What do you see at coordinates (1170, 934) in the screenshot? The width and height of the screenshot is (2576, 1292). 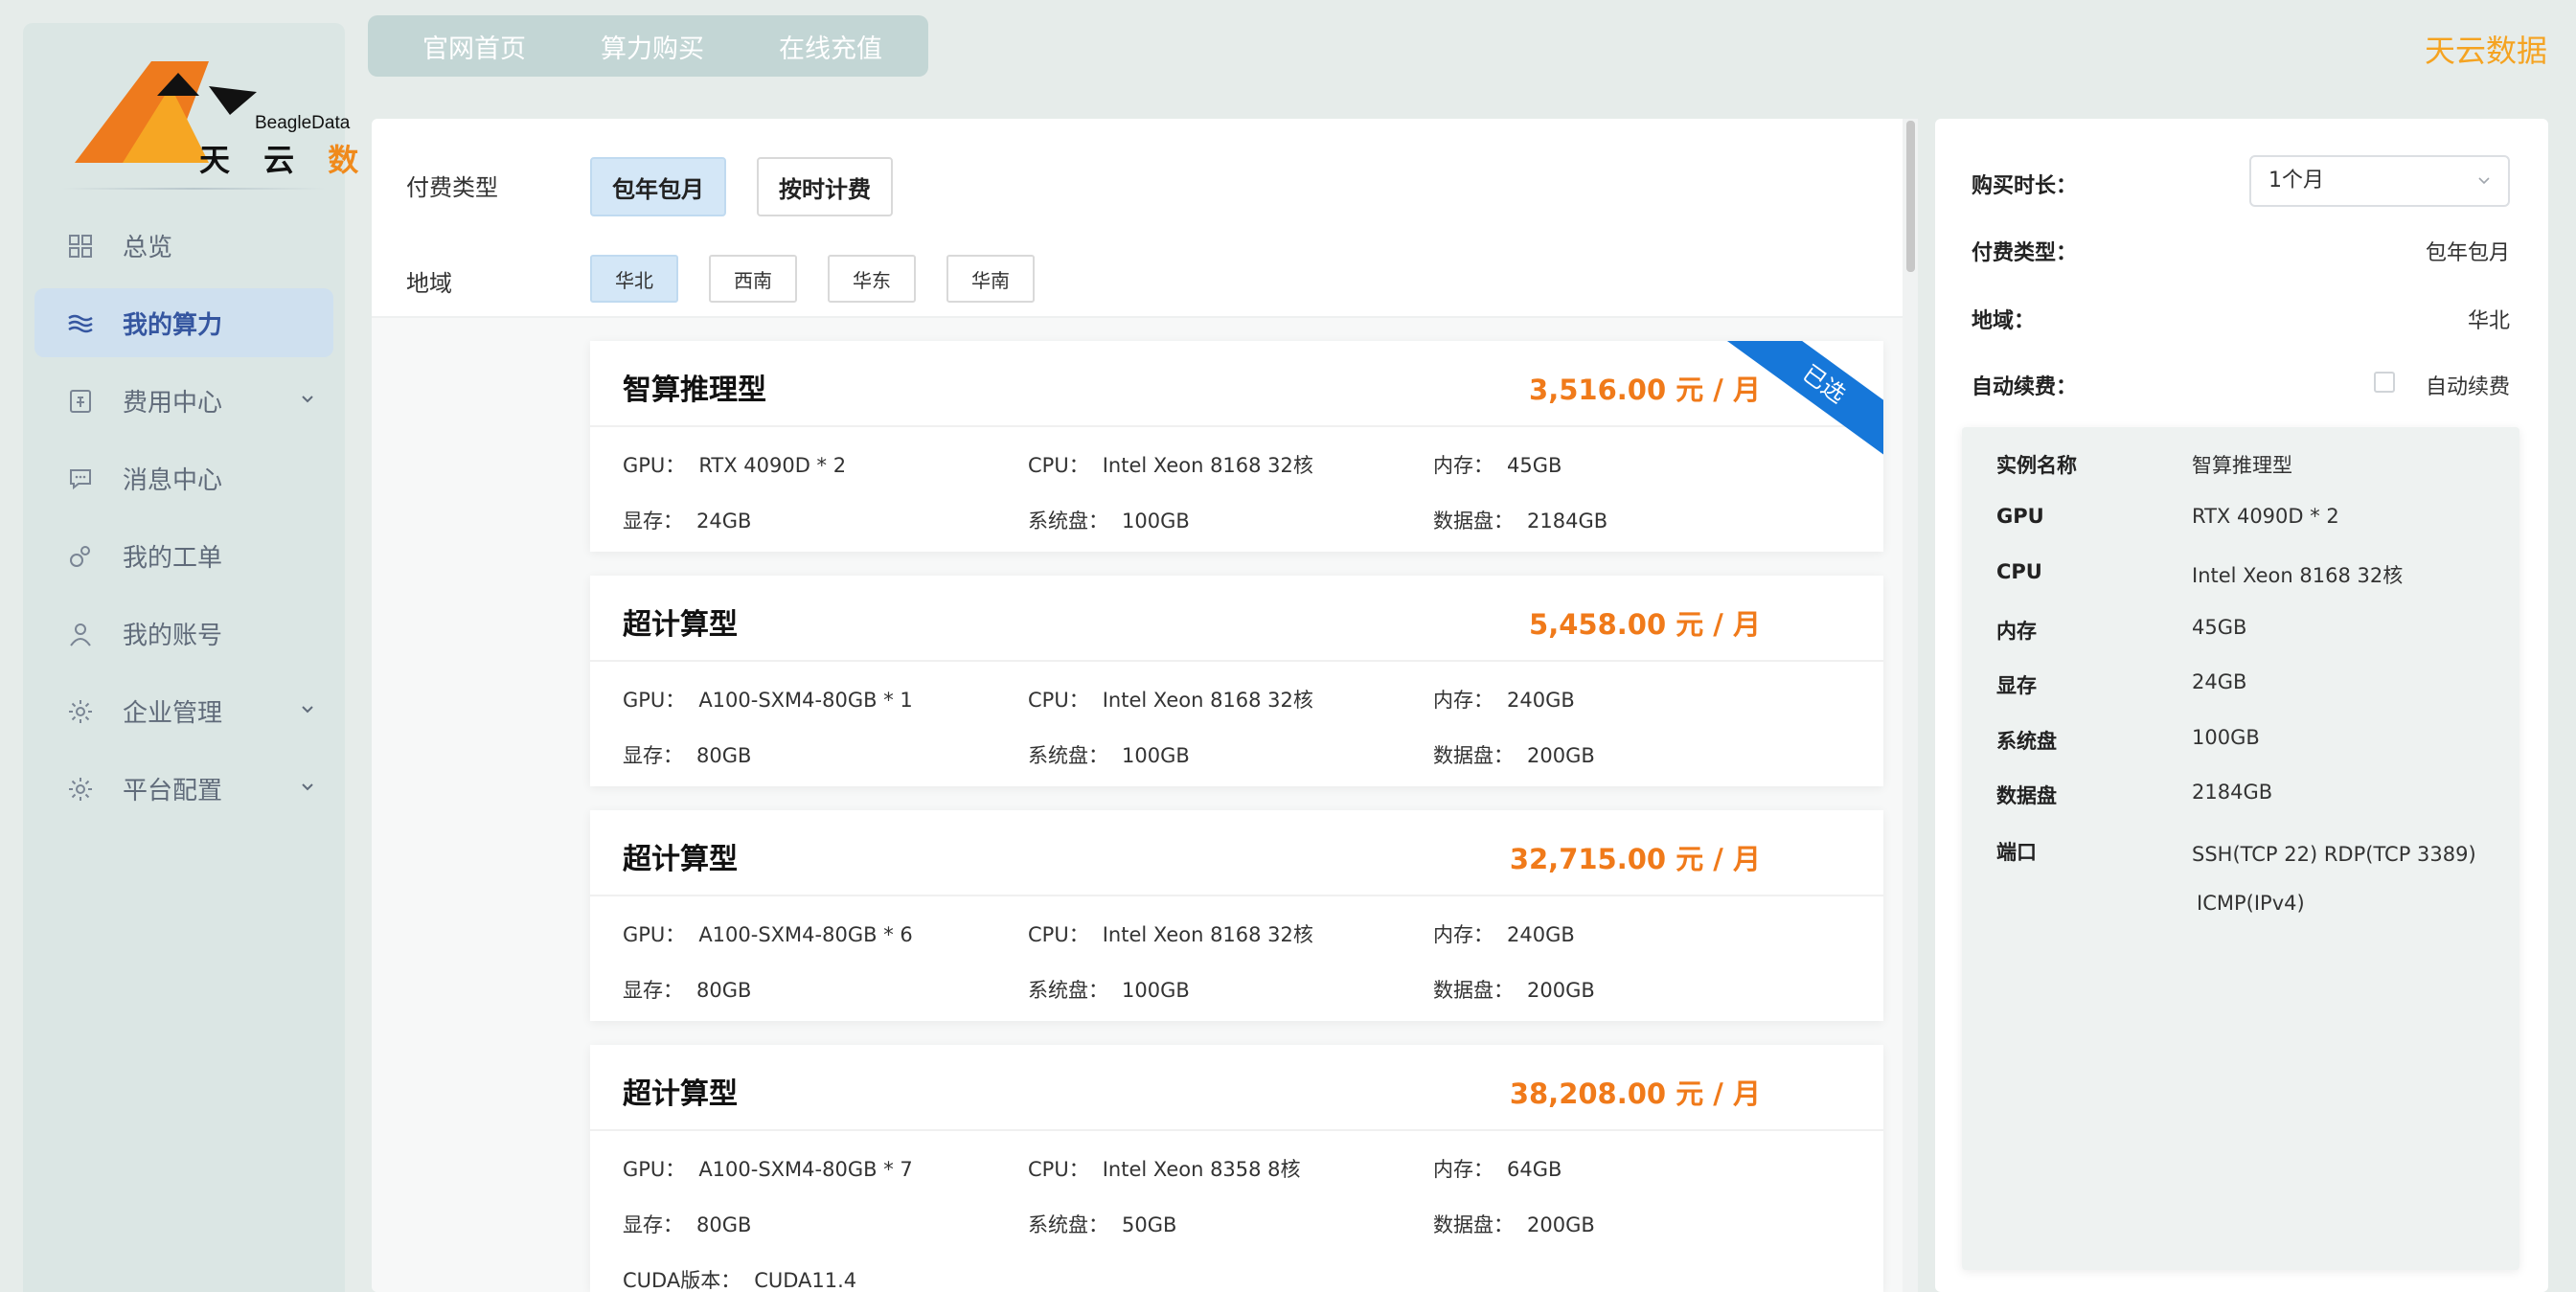 I see `spec-cpu: CPU： Intel Xeon 8168 32核` at bounding box center [1170, 934].